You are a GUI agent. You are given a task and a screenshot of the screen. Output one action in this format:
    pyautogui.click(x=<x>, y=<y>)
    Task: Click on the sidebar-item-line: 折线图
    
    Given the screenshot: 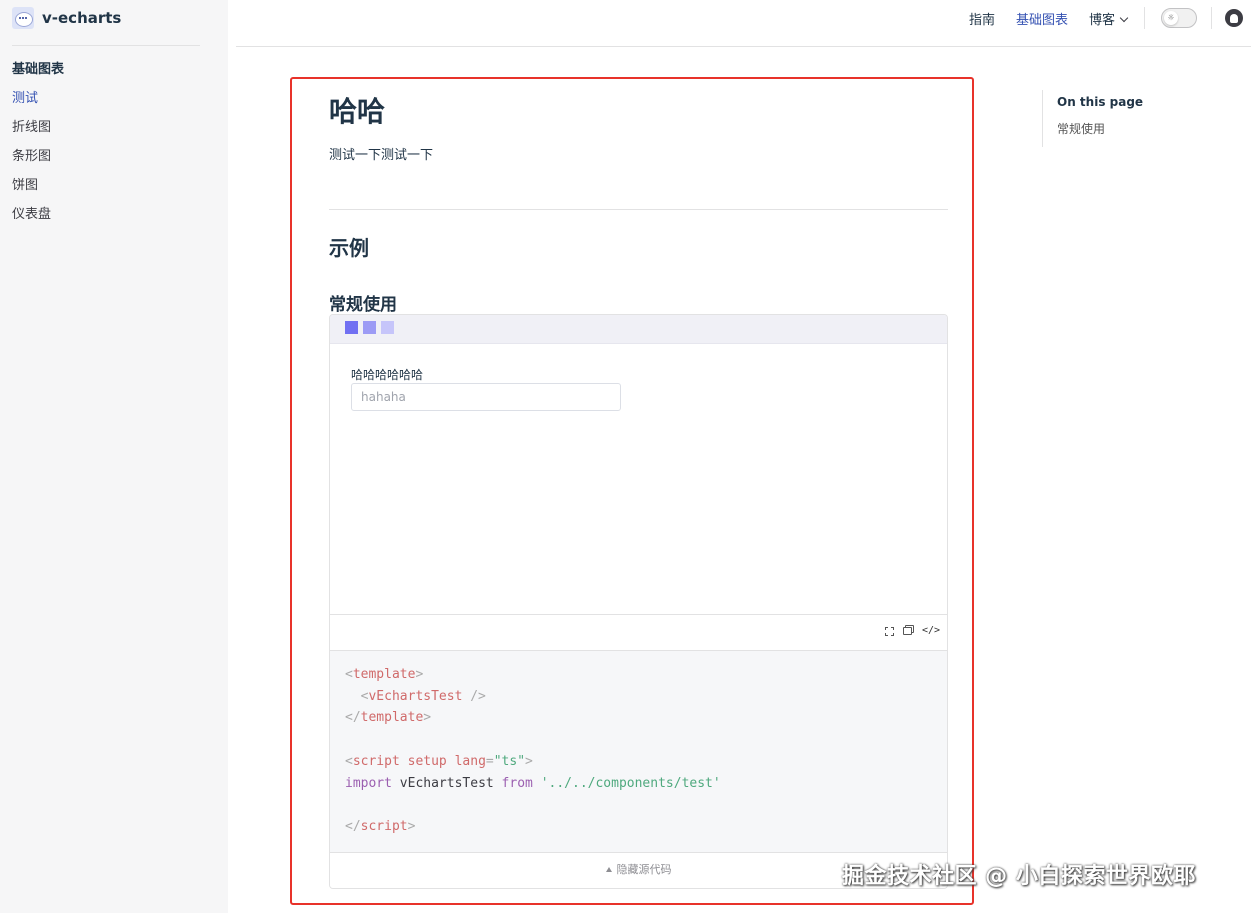 What is the action you would take?
    pyautogui.click(x=38, y=128)
    